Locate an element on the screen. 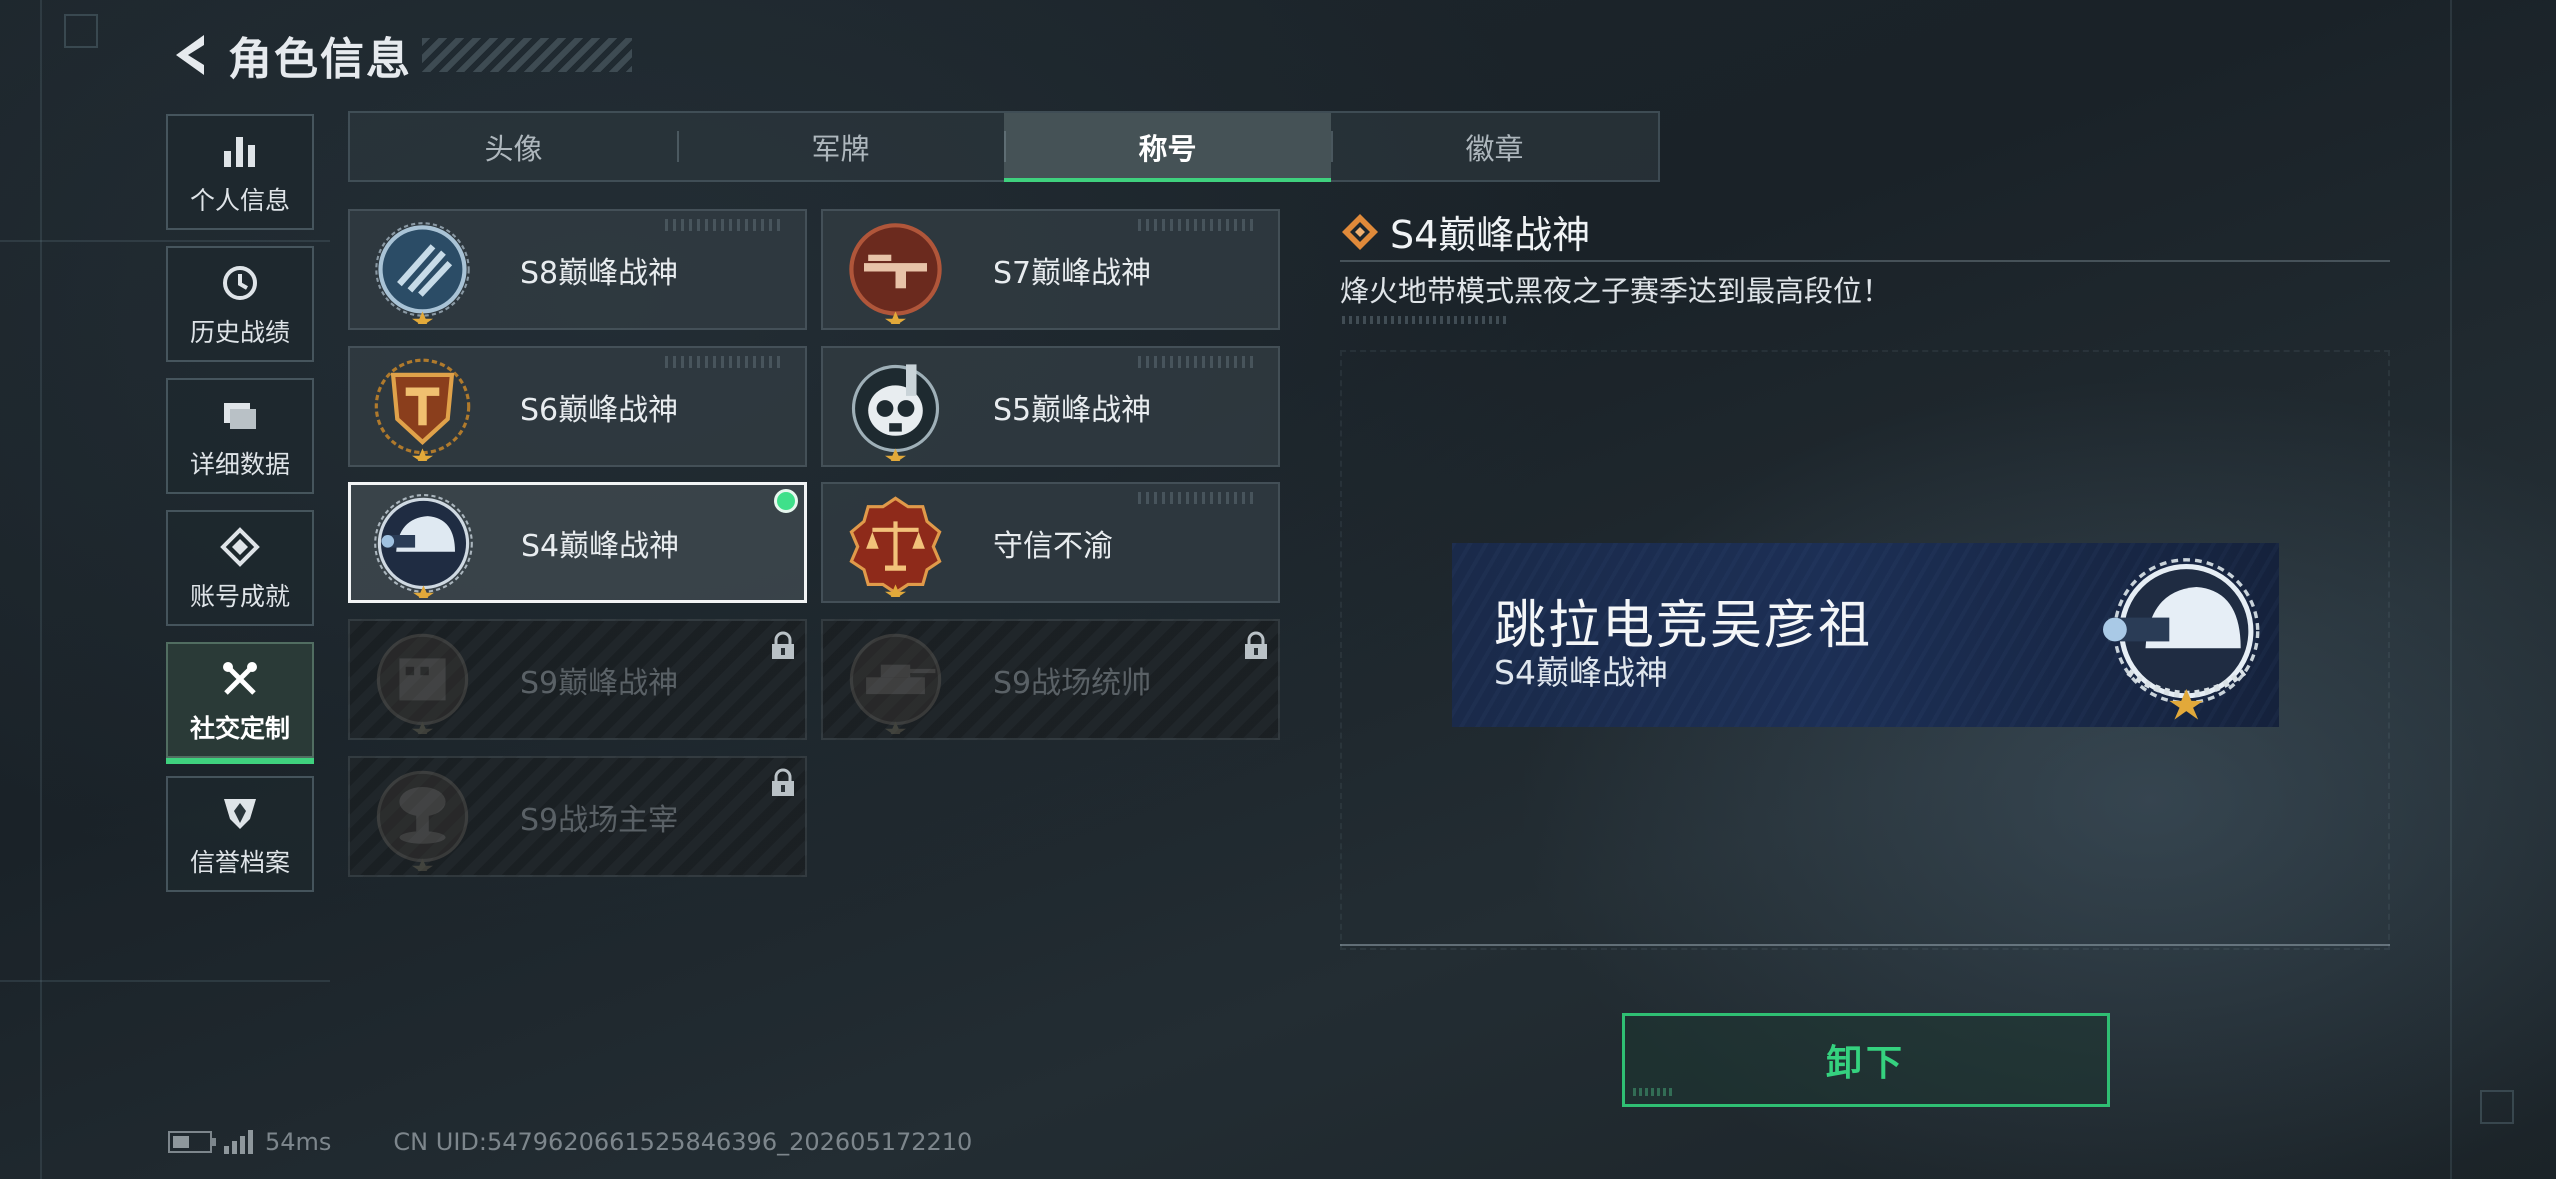 Image resolution: width=2556 pixels, height=1179 pixels. clock-history-icon is located at coordinates (240, 283).